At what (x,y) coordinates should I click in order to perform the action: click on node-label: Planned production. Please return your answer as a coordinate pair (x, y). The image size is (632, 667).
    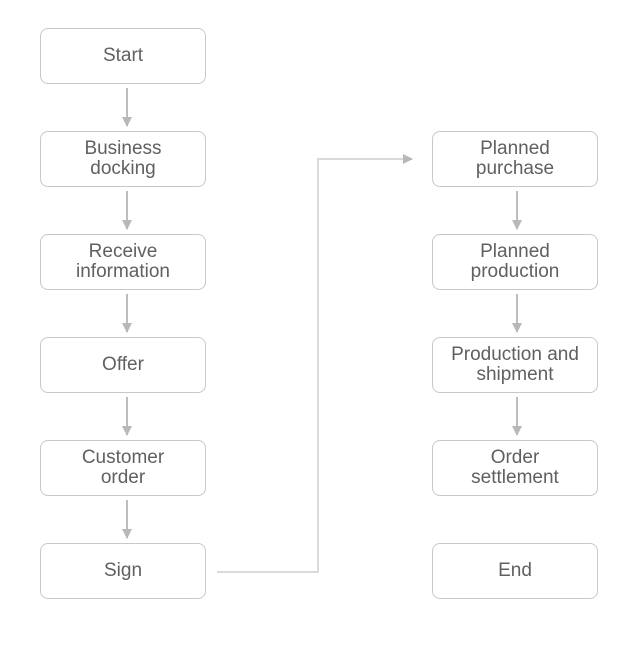
    Looking at the image, I should click on (515, 261).